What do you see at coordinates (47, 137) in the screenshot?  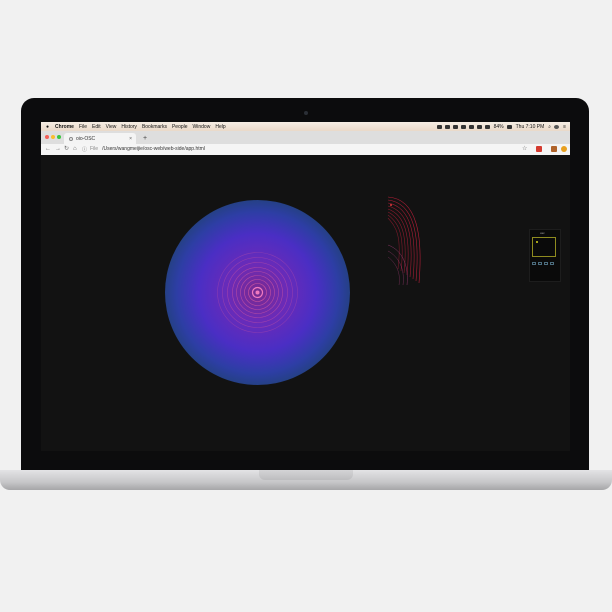 I see `window-close-button` at bounding box center [47, 137].